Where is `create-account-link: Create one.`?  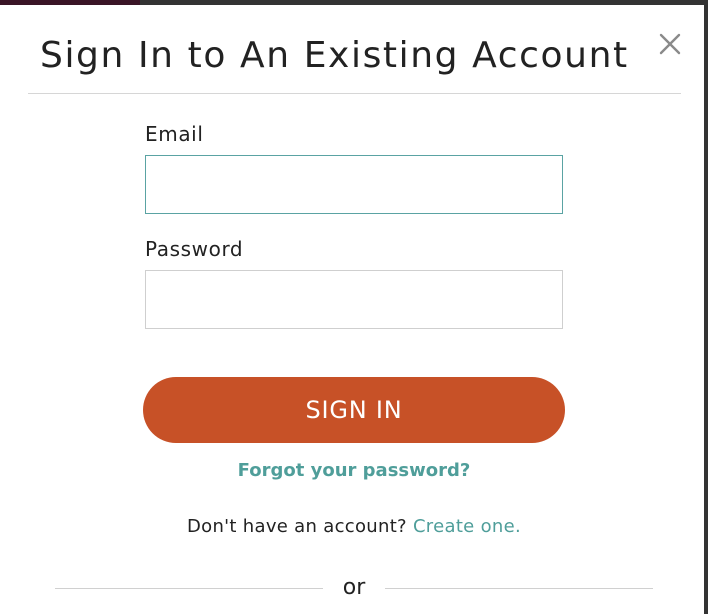 create-account-link: Create one. is located at coordinates (467, 526).